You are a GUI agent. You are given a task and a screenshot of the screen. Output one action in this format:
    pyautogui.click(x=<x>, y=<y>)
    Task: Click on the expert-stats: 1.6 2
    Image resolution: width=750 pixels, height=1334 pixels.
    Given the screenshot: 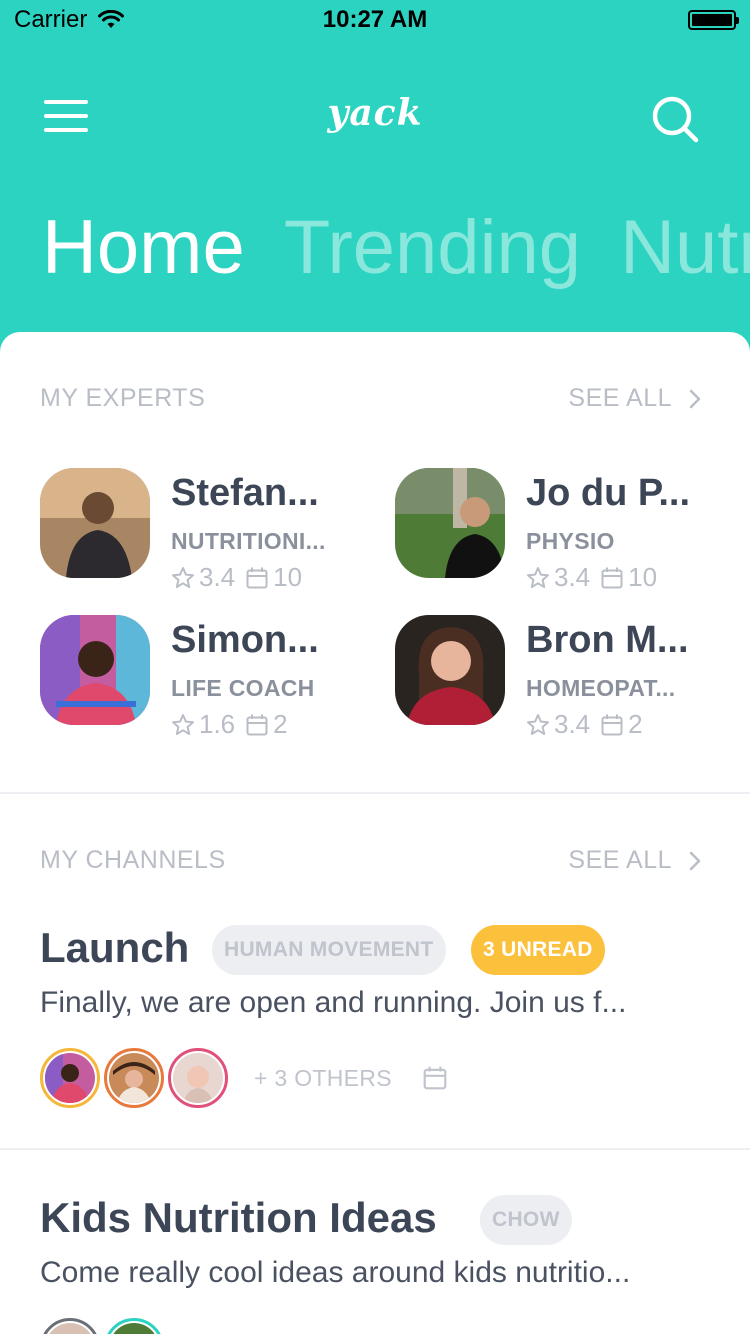 What is the action you would take?
    pyautogui.click(x=229, y=724)
    